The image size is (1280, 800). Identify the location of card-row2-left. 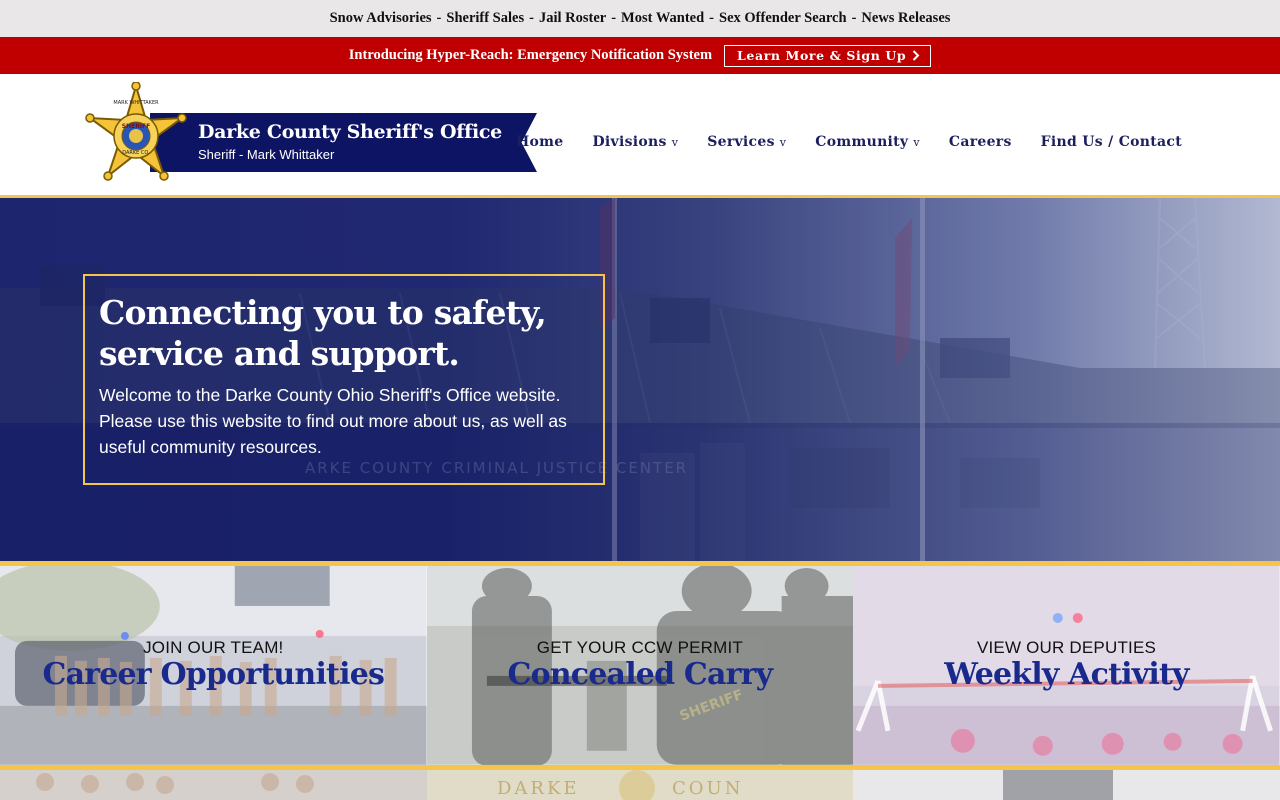
(213, 785).